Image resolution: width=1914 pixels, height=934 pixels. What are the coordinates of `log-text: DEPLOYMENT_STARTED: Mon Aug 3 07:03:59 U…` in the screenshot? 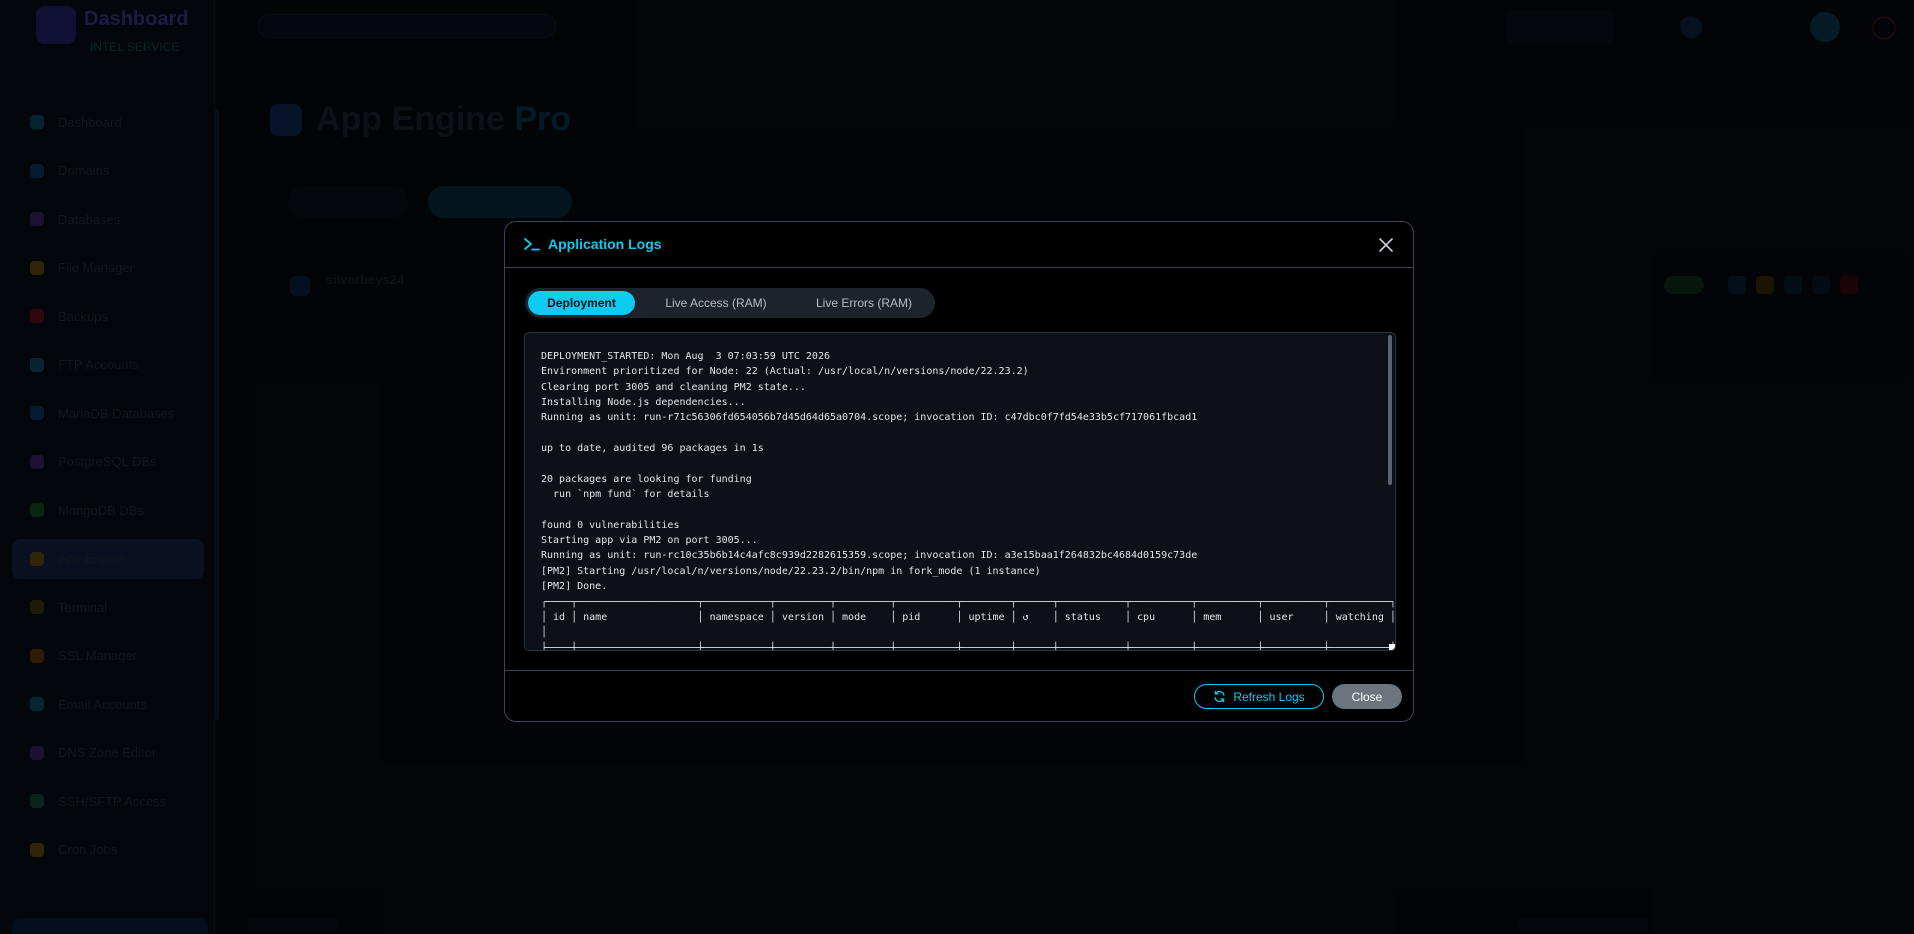 It's located at (968, 501).